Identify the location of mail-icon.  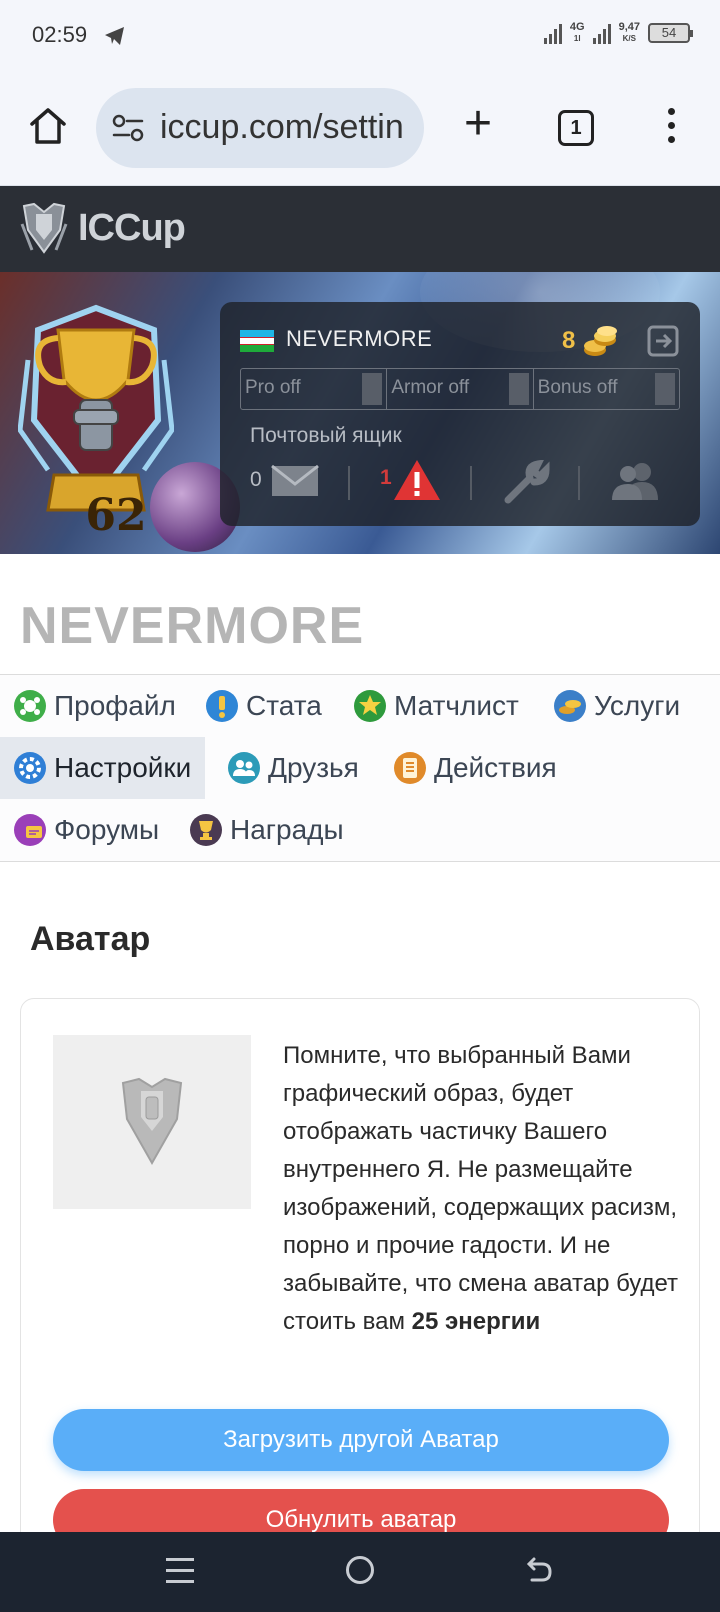
(295, 481).